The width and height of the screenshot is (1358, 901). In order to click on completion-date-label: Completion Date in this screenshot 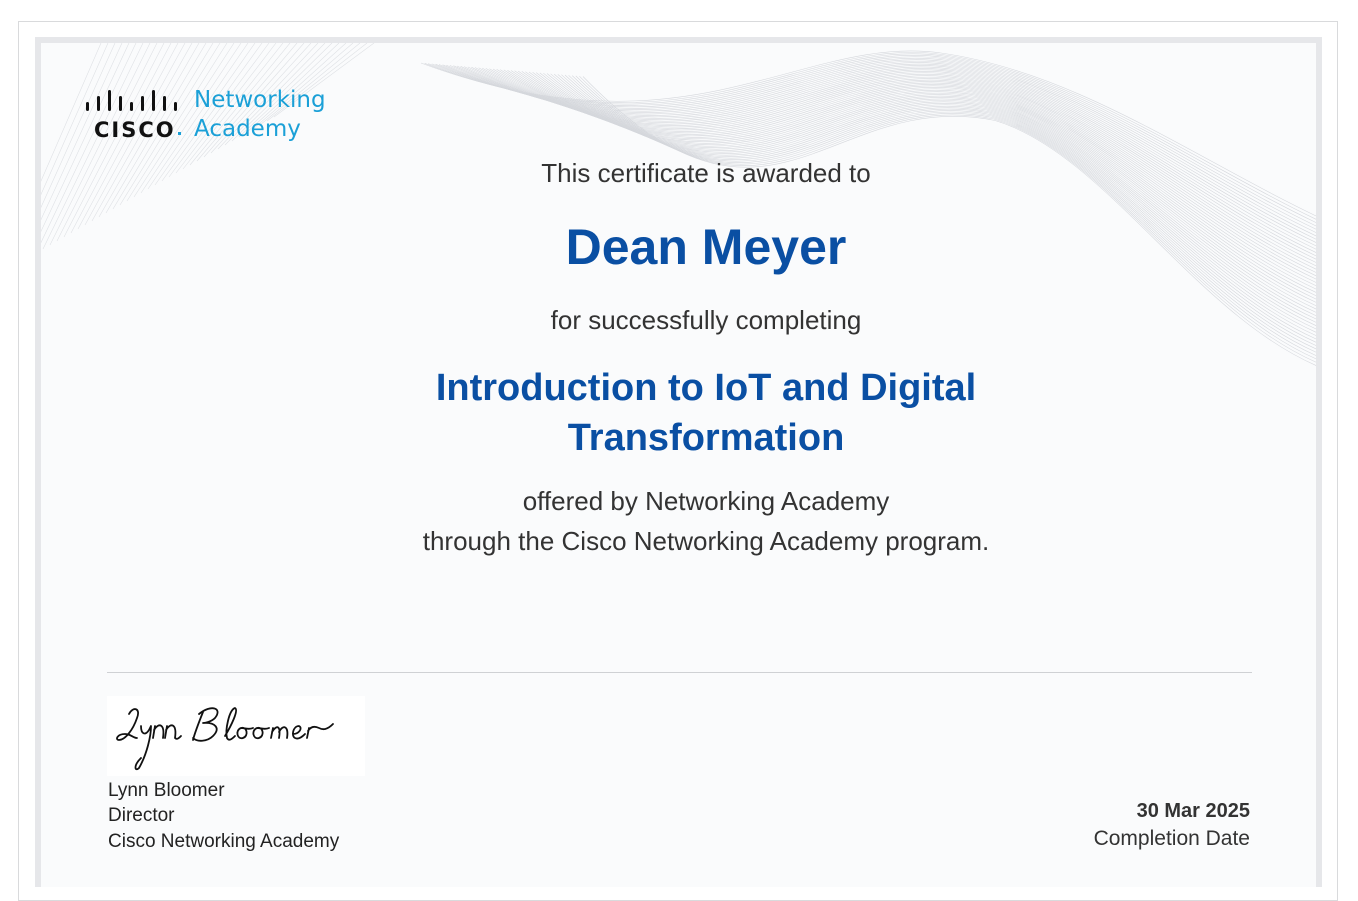, I will do `click(1171, 838)`.